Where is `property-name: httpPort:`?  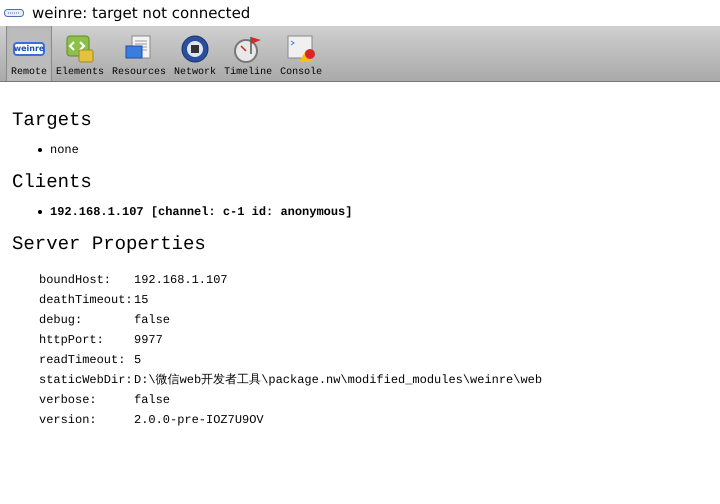
property-name: httpPort: is located at coordinates (72, 340).